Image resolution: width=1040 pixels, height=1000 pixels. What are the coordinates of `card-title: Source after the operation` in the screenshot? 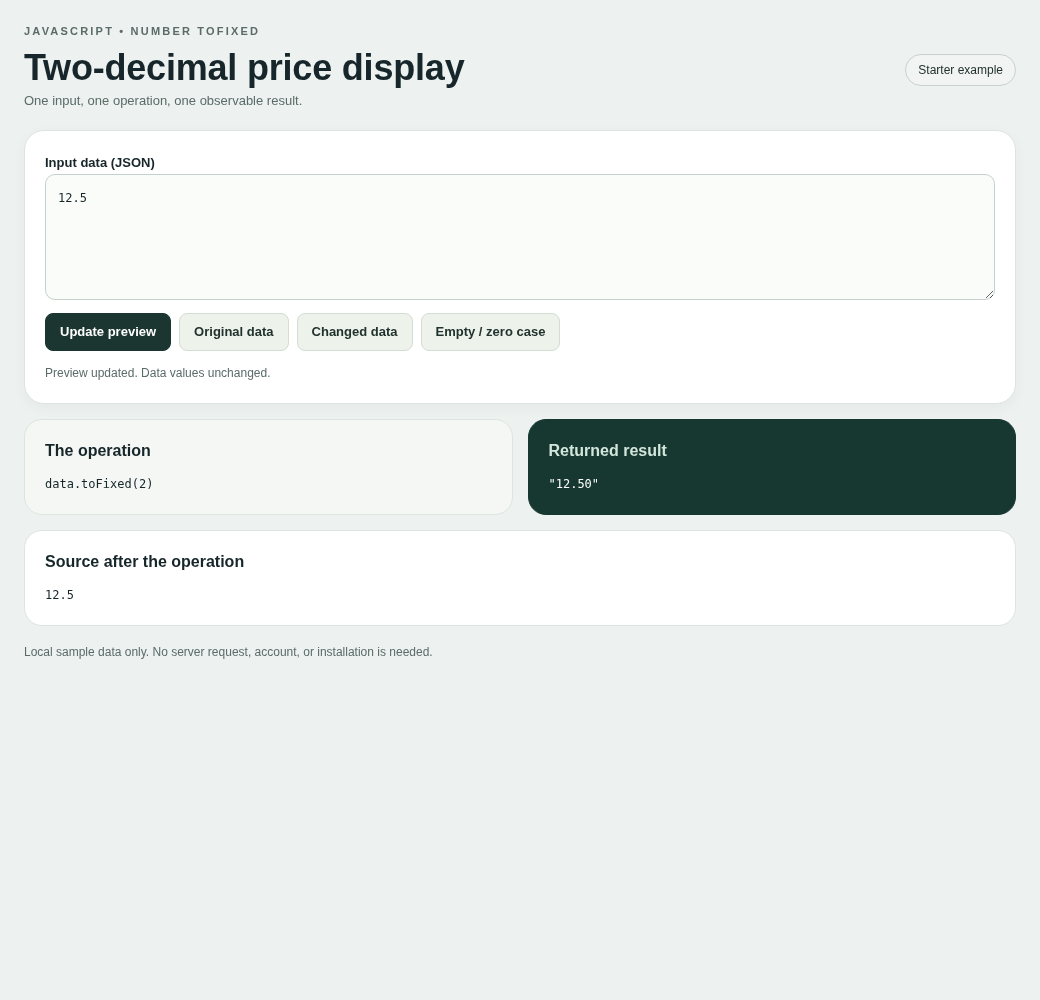 It's located at (145, 562).